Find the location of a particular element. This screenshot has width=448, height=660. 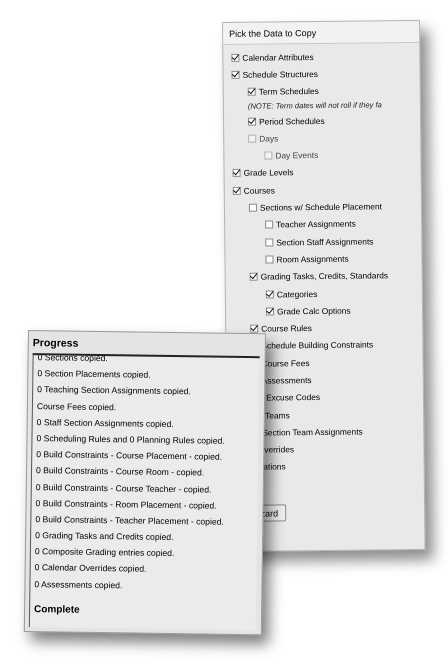

copy-option-label: Section Team Assignments is located at coordinates (312, 432).